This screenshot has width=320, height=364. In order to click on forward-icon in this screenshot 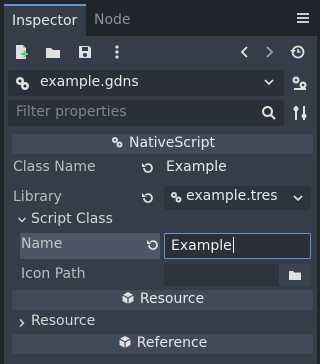, I will do `click(269, 52)`.